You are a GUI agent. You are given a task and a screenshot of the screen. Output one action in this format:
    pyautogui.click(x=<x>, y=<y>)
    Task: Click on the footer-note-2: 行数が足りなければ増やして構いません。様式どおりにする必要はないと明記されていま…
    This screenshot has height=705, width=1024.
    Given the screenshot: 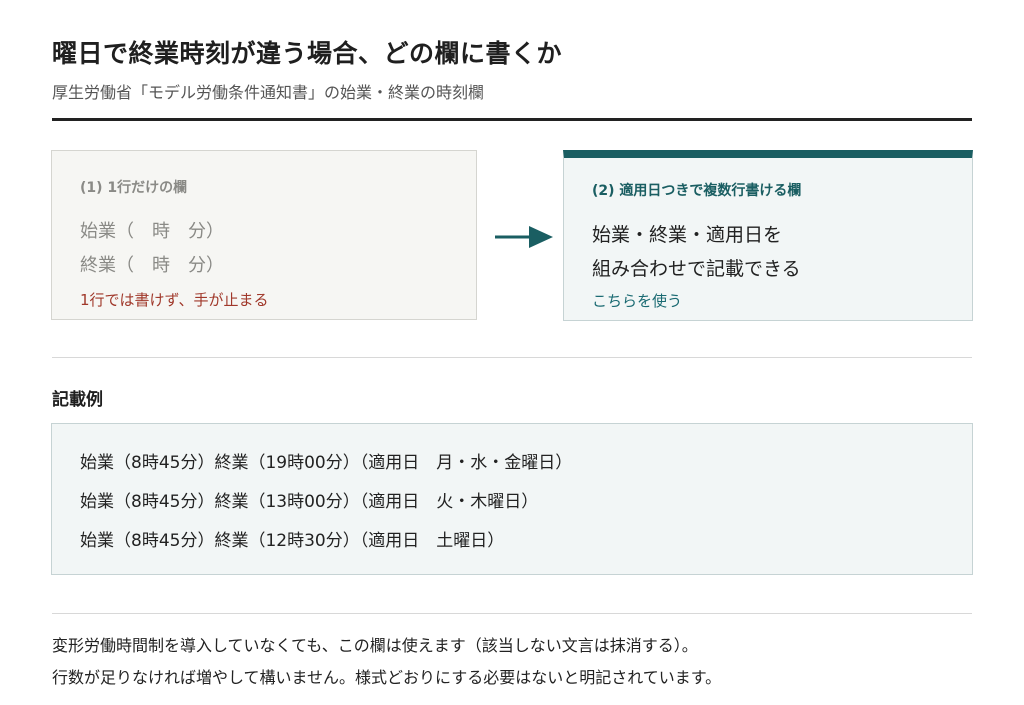 What is the action you would take?
    pyautogui.click(x=387, y=677)
    